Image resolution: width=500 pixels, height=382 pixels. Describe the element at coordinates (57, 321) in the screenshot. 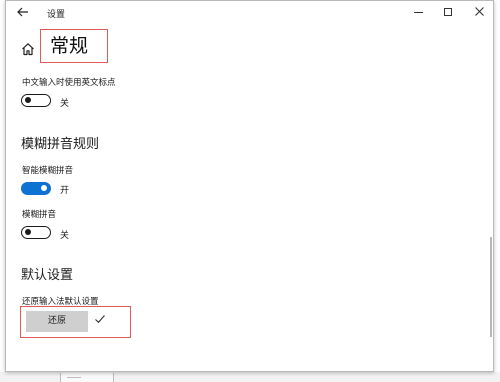

I see `restore-button: 还原` at that location.